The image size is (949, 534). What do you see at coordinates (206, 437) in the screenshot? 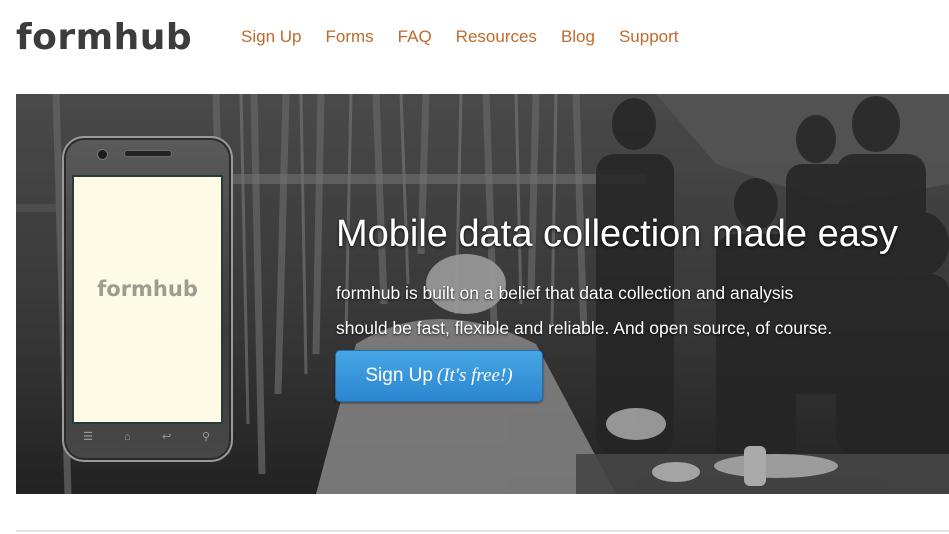
I see `search-icon: ⚲` at bounding box center [206, 437].